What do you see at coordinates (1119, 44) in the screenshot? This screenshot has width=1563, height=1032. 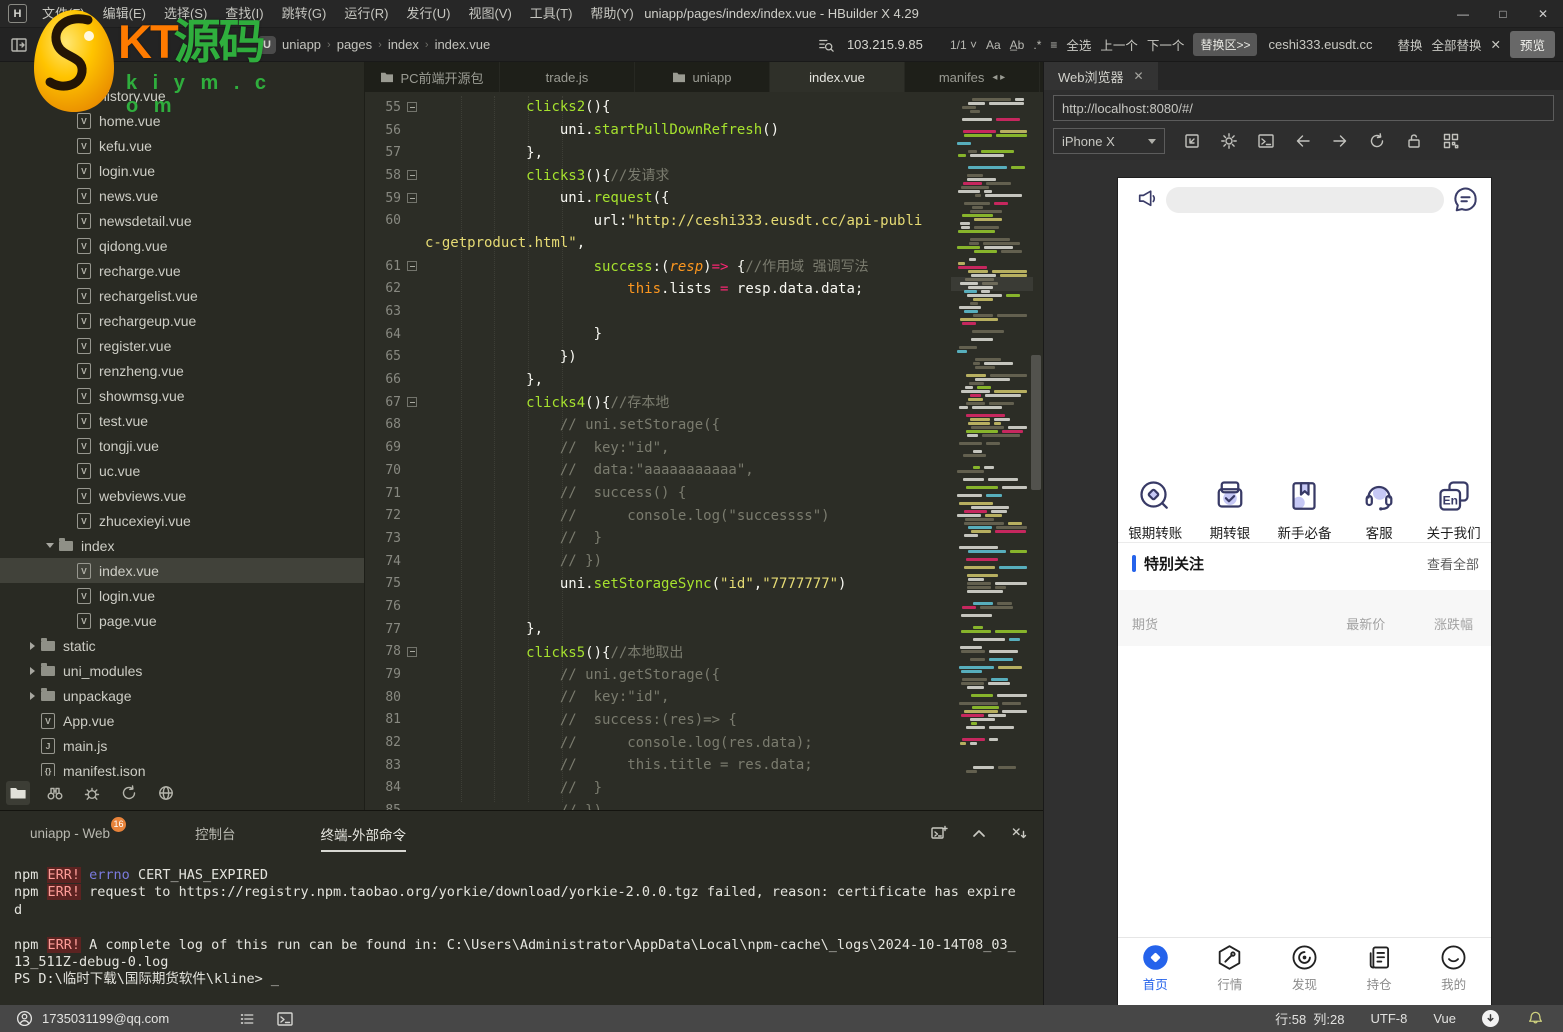 I see `previous-match-button: 上一个` at bounding box center [1119, 44].